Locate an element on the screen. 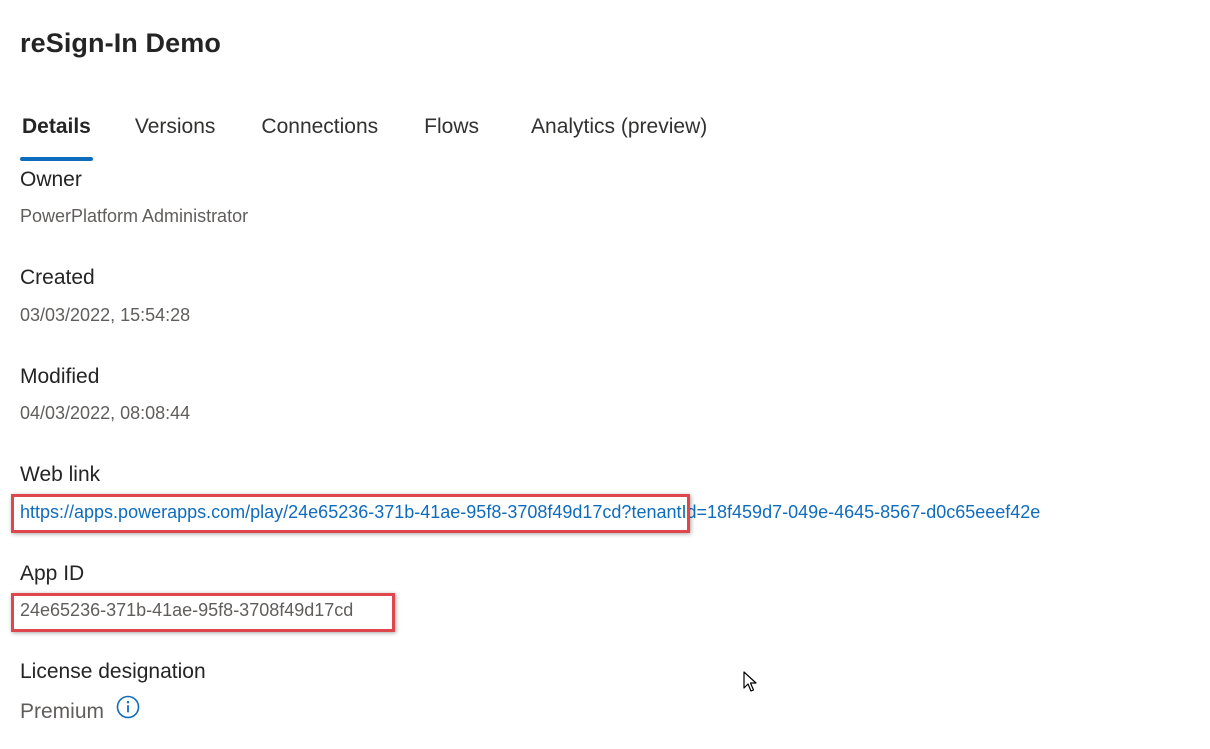 The width and height of the screenshot is (1210, 749). mouse-pointer-icon is located at coordinates (750, 681).